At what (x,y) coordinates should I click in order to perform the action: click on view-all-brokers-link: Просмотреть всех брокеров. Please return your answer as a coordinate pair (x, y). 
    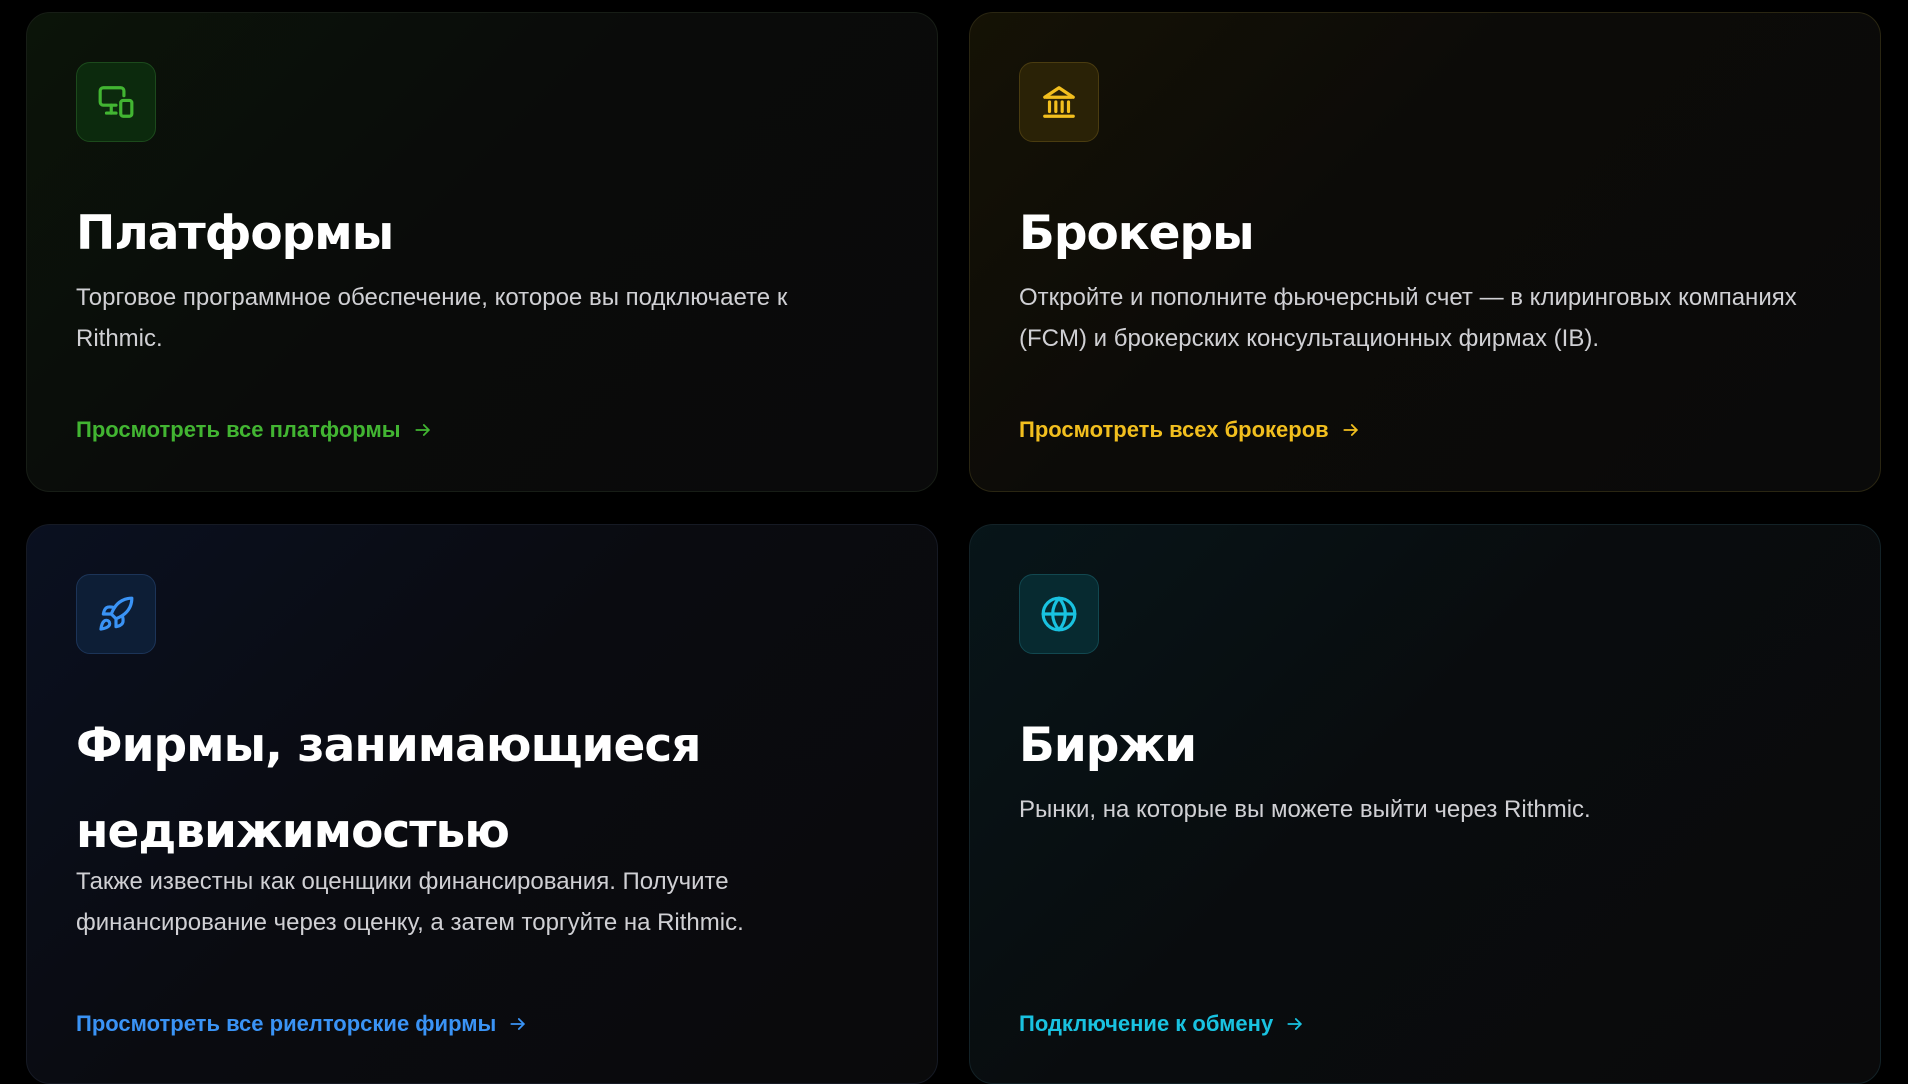
    Looking at the image, I should click on (1190, 430).